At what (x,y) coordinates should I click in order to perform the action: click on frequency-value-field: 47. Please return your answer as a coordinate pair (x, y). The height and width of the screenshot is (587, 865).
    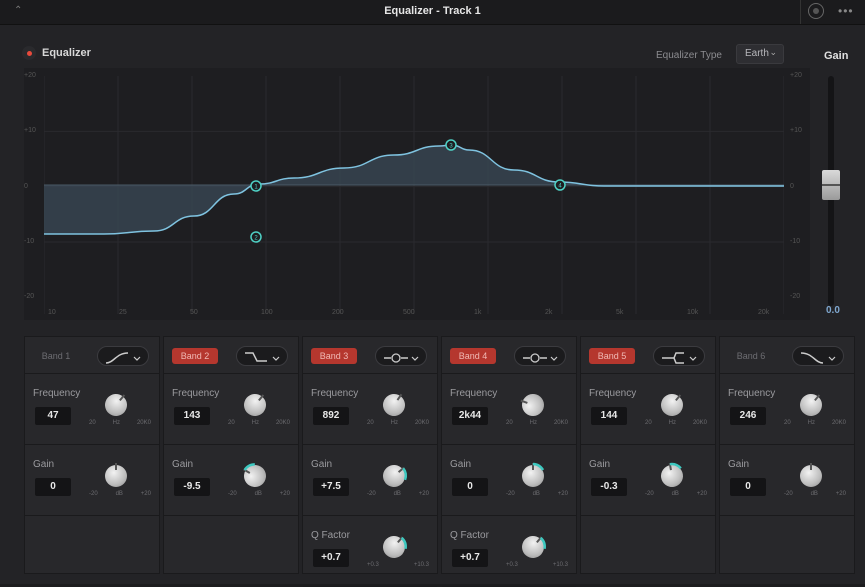
    Looking at the image, I should click on (53, 416).